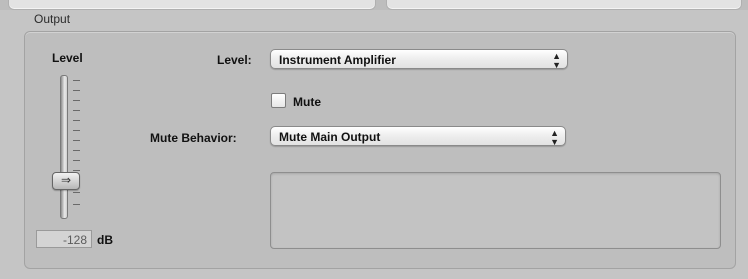  I want to click on mute-checkbox-label: Mute, so click(307, 102).